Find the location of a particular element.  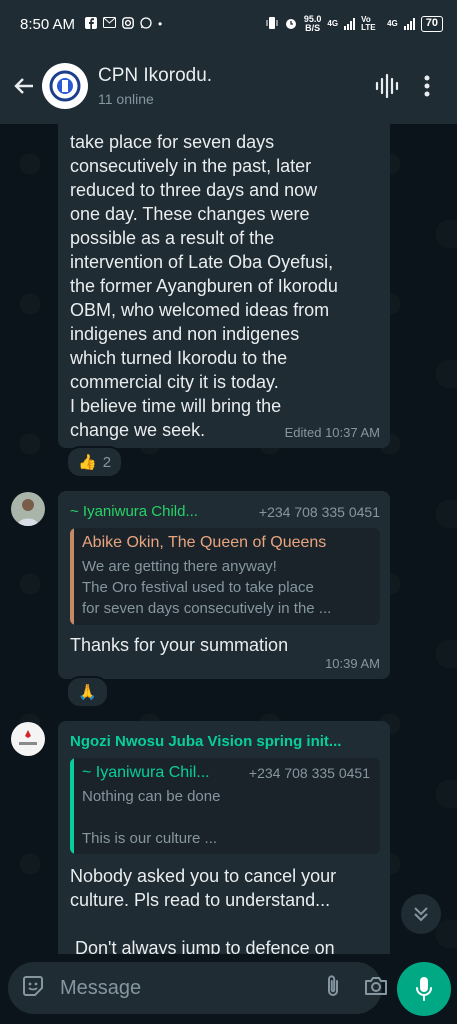

network-speed: 95.0 B/S is located at coordinates (313, 24).